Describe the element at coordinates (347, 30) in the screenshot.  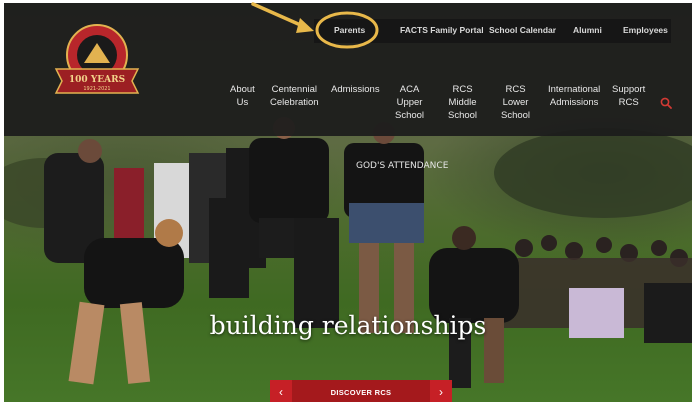
I see `annotation-circle` at that location.